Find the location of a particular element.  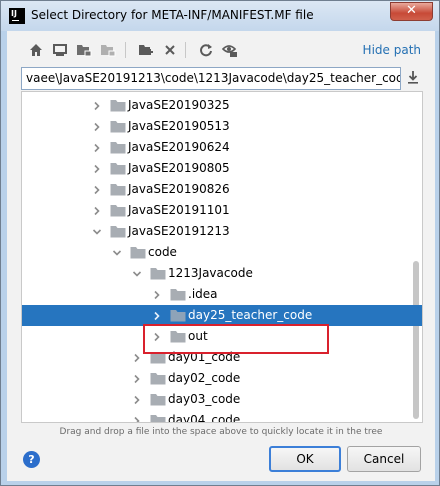

intellij-app-icon: IJ is located at coordinates (17, 16).